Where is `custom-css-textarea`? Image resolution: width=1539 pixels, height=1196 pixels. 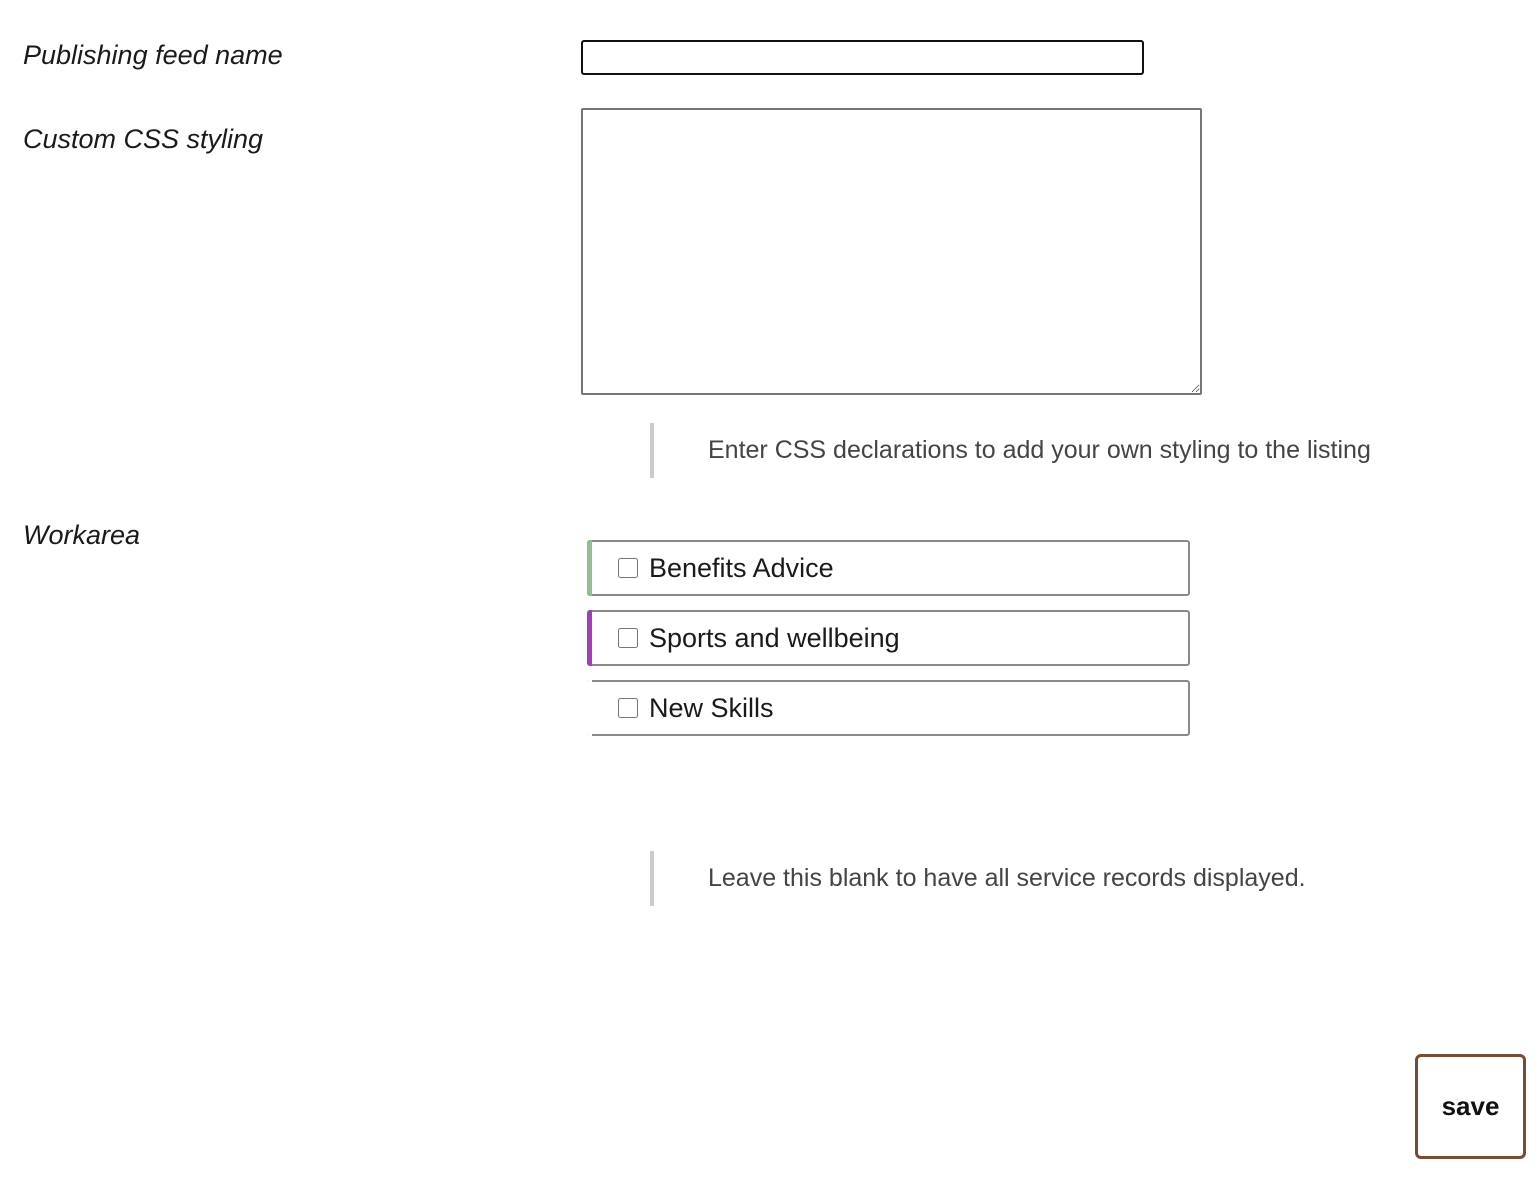
custom-css-textarea is located at coordinates (891, 251).